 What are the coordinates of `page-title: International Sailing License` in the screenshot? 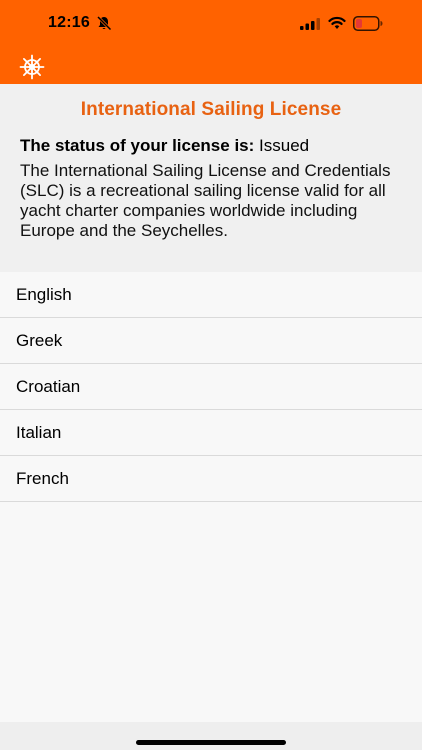 It's located at (211, 109).